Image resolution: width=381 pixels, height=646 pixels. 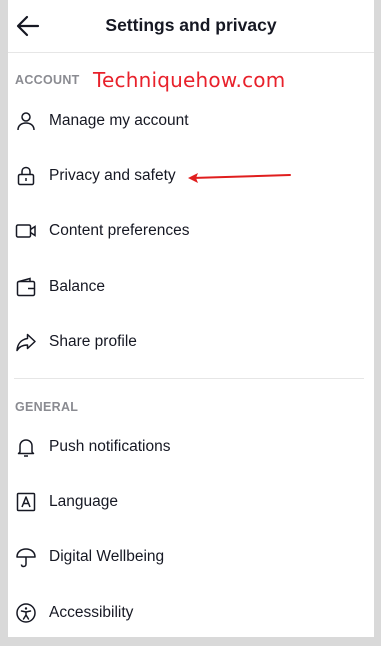 I want to click on person-icon, so click(x=26, y=121).